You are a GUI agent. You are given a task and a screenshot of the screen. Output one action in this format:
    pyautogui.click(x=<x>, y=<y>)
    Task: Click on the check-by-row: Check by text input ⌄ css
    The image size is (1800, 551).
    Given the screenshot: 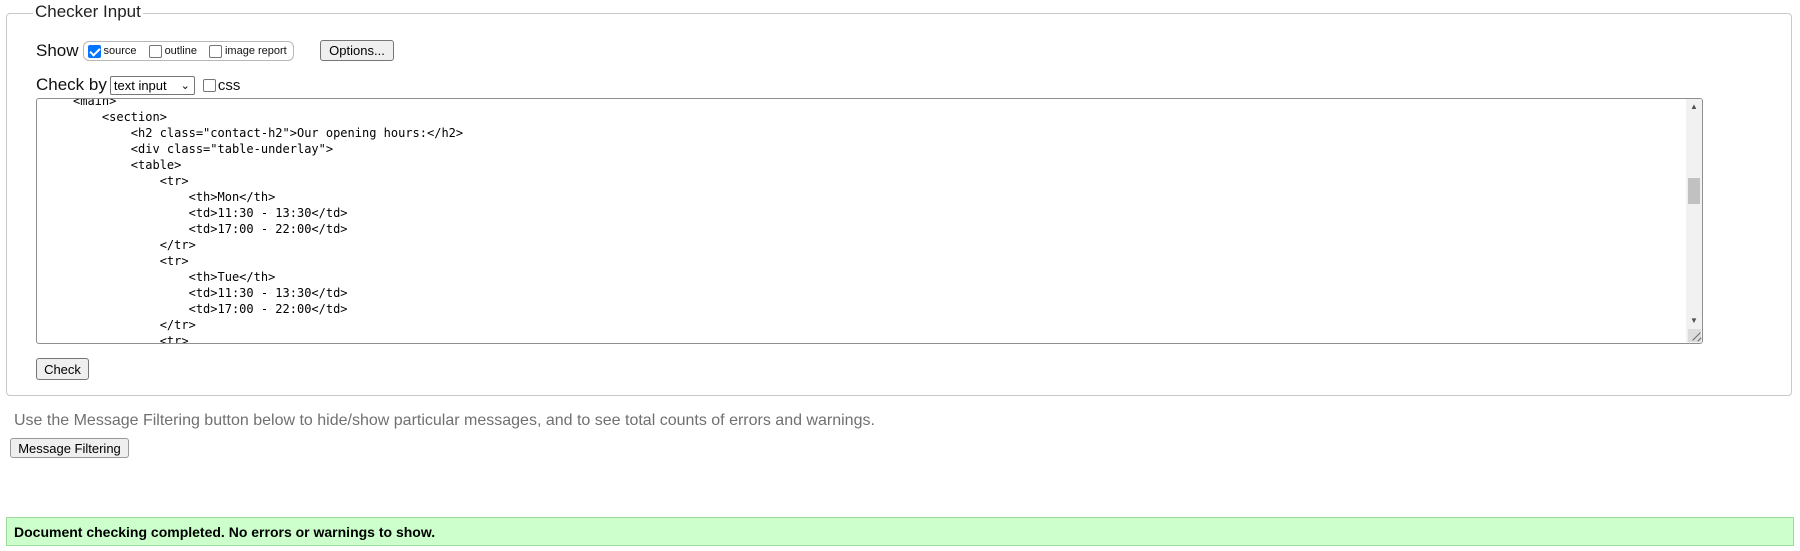 What is the action you would take?
    pyautogui.click(x=138, y=85)
    